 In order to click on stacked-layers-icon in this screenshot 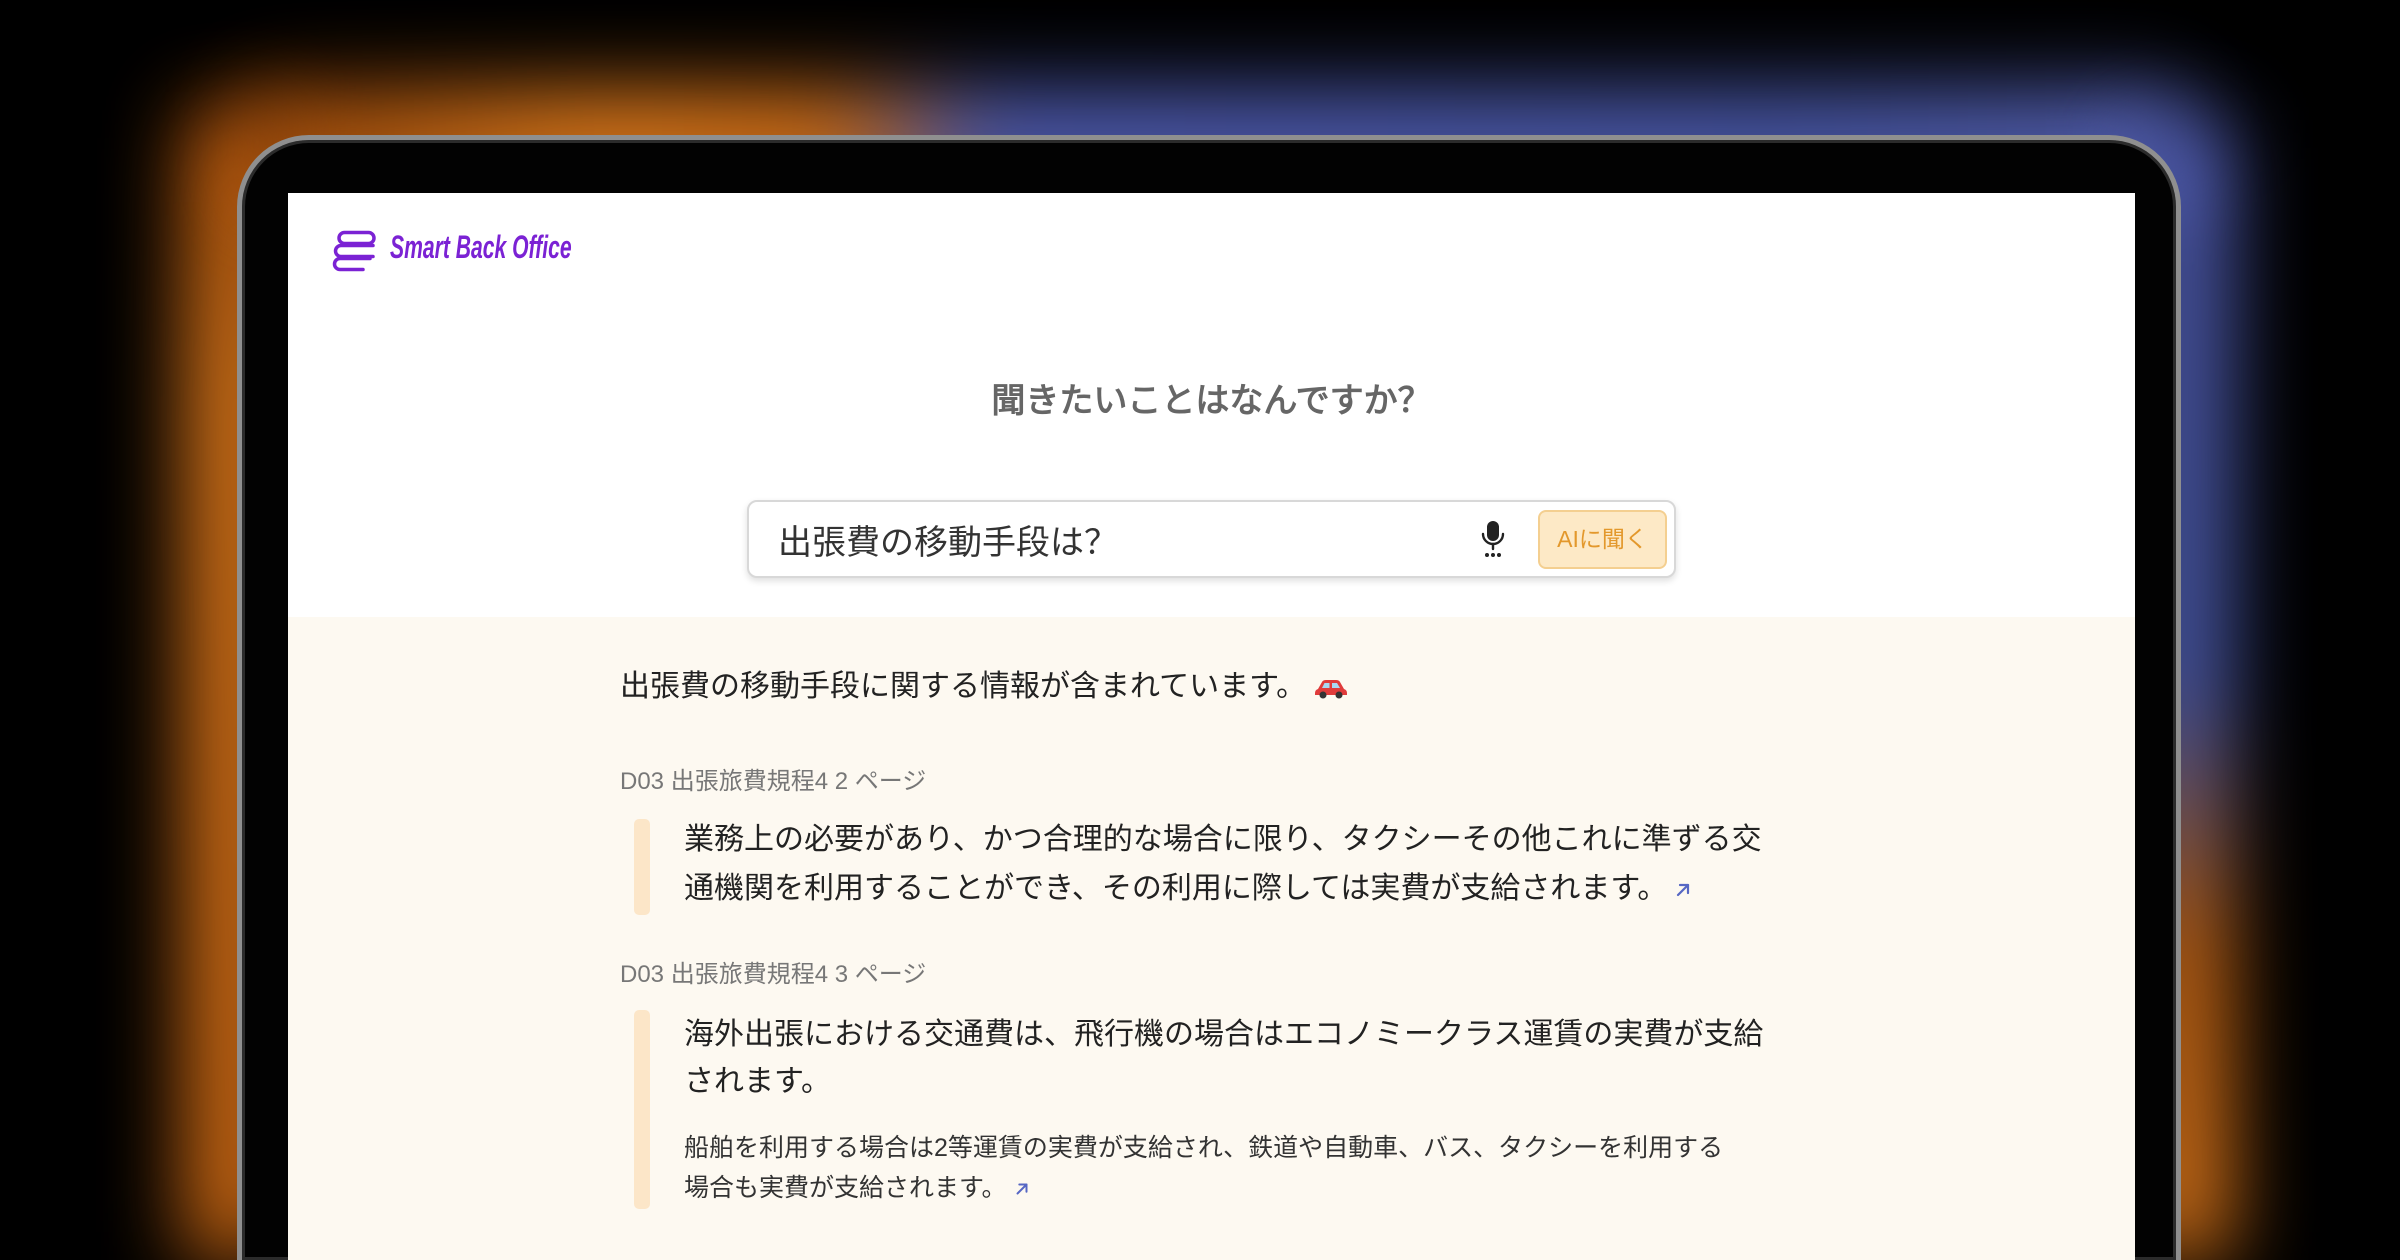, I will do `click(354, 251)`.